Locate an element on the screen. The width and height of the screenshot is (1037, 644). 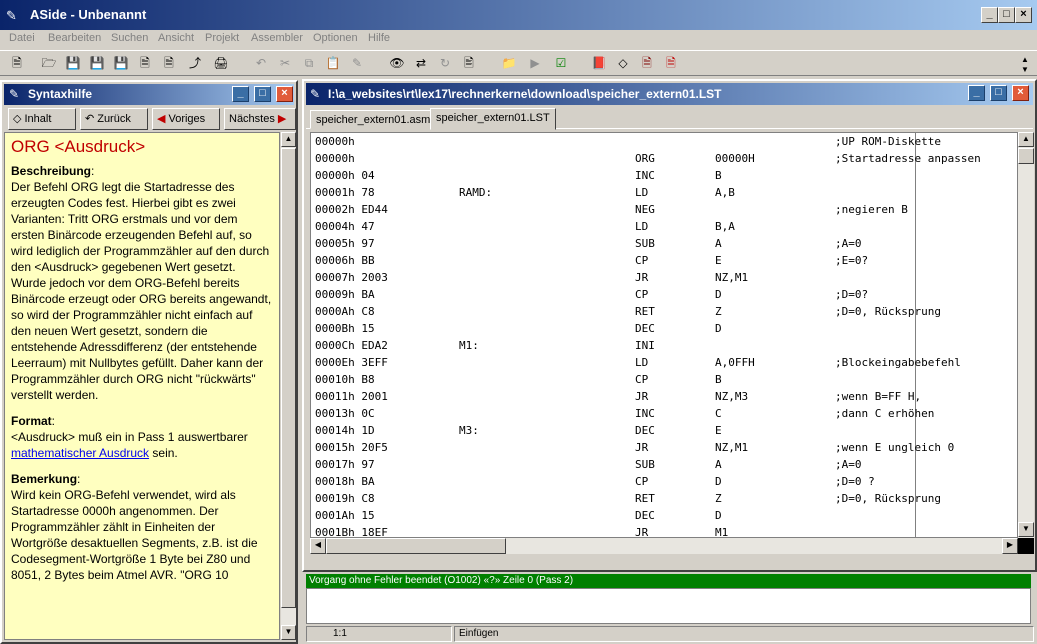
copy-icon: ⧉ is located at coordinates (309, 63).